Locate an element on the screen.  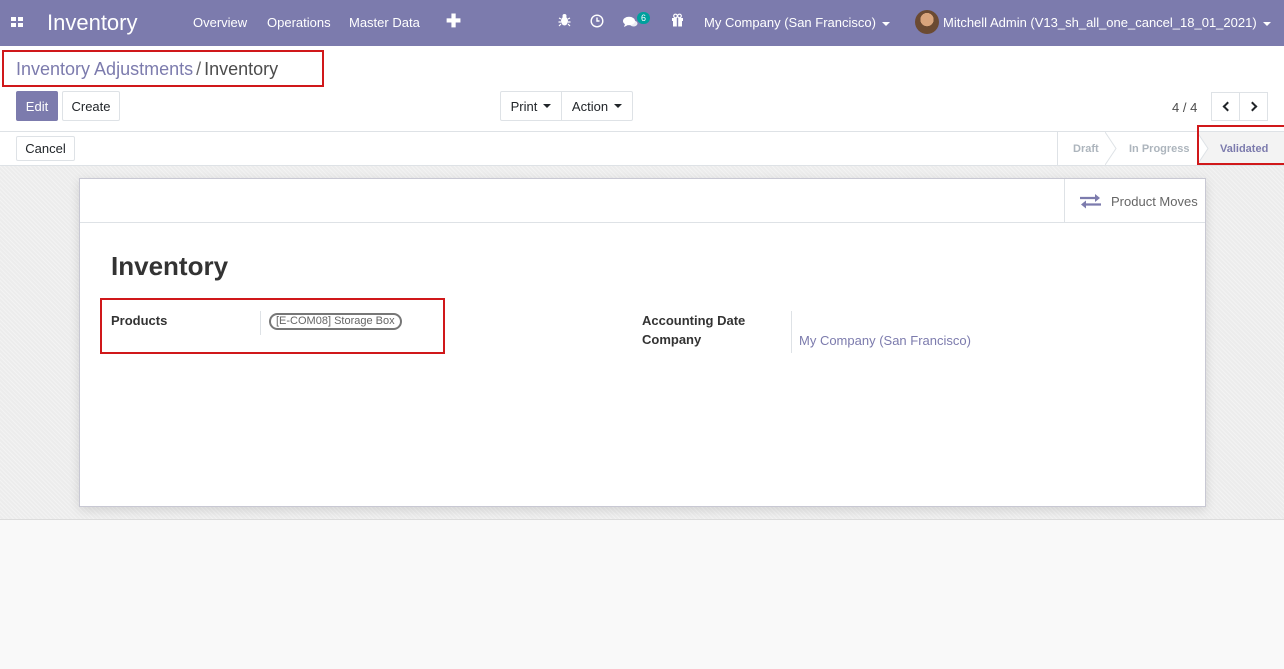
pager-previous-button is located at coordinates (1225, 106).